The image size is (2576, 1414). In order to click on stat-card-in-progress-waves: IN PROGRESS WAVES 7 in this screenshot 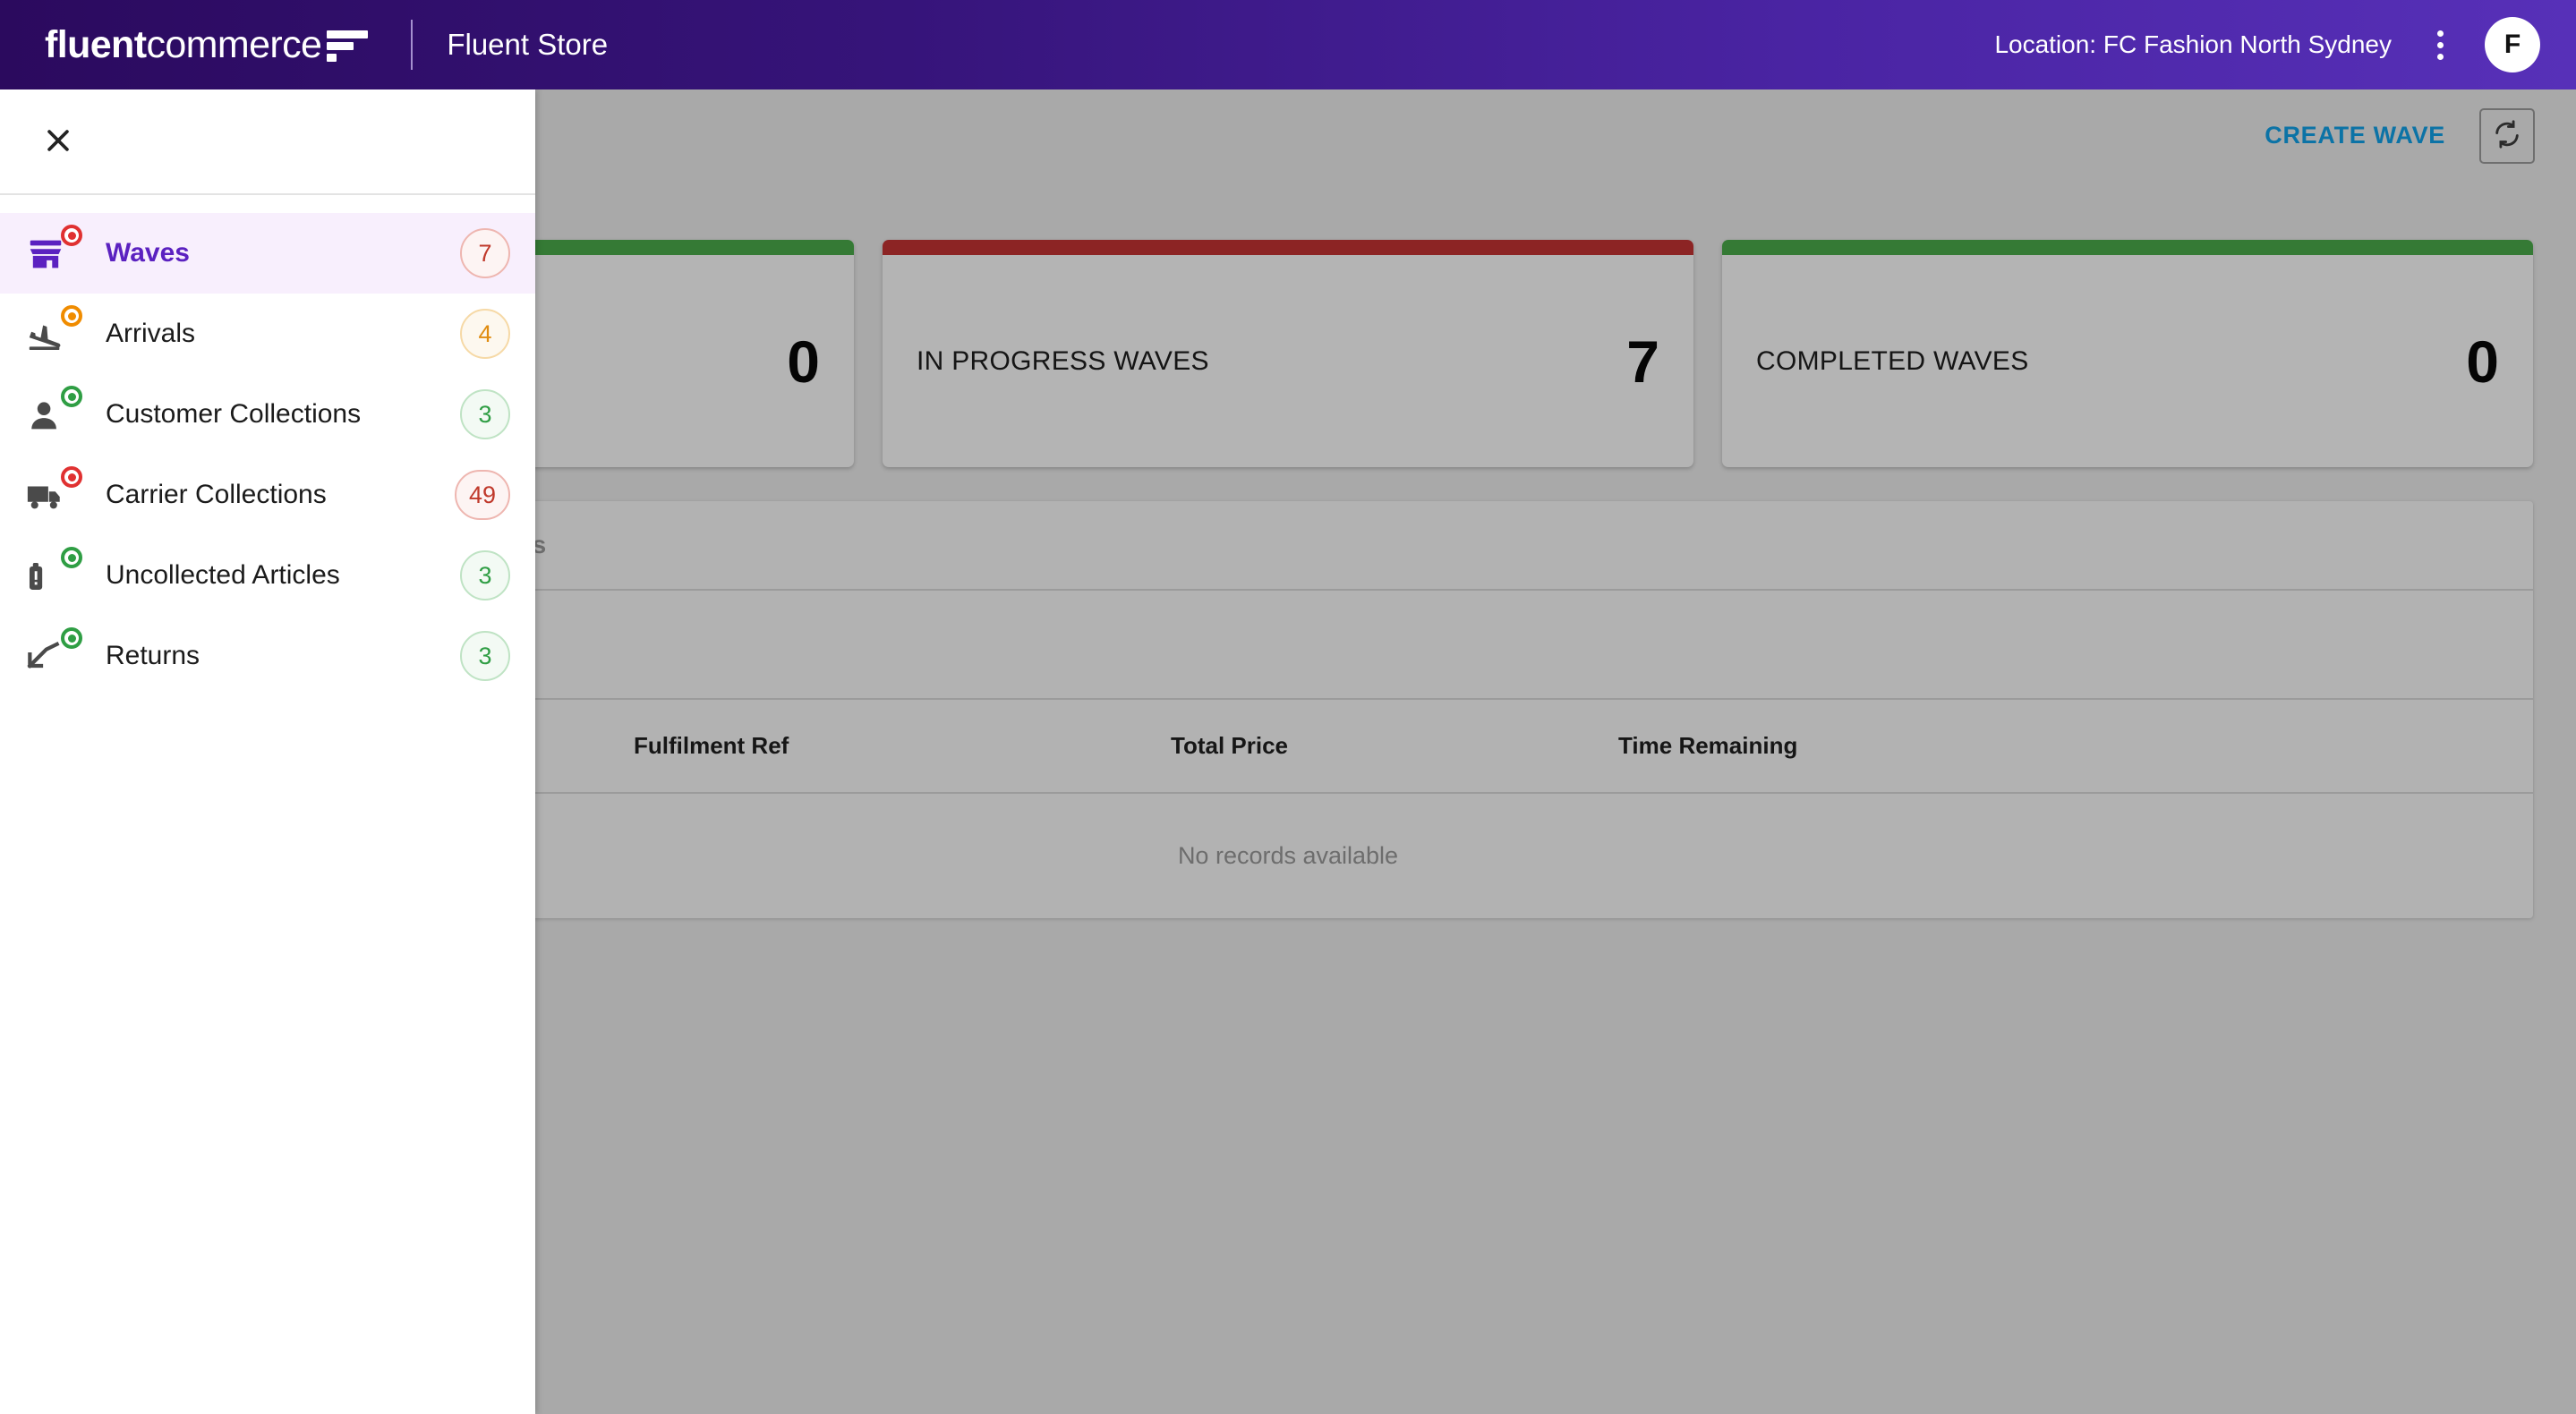, I will do `click(1288, 353)`.